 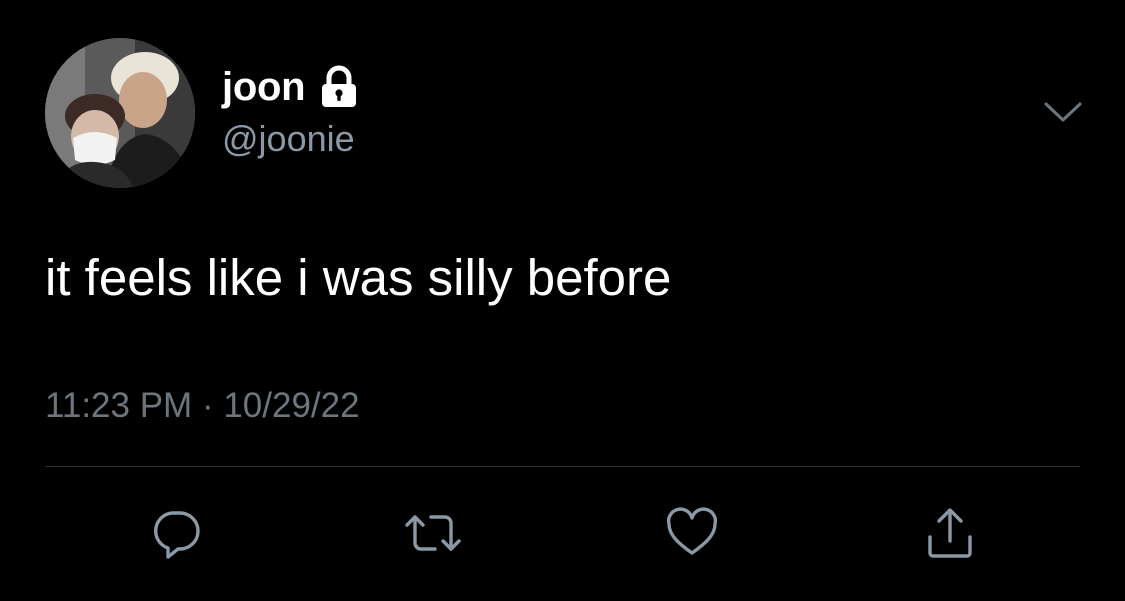 I want to click on tweet-date: 10/29/22, so click(x=291, y=405).